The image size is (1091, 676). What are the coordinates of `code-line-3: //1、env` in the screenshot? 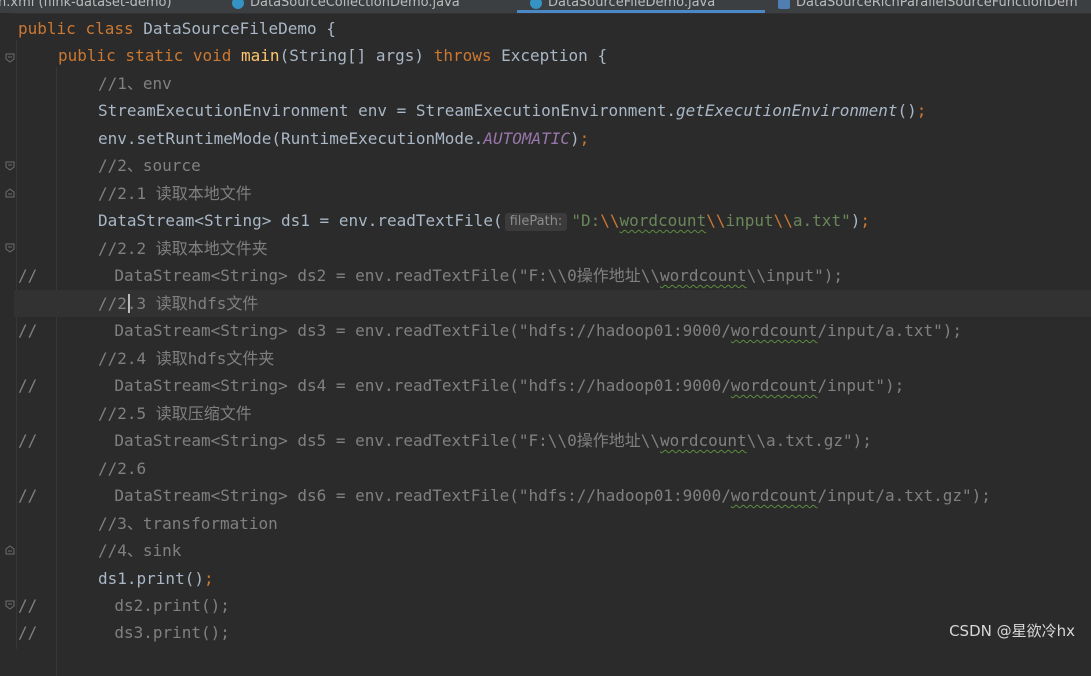 It's located at (135, 83).